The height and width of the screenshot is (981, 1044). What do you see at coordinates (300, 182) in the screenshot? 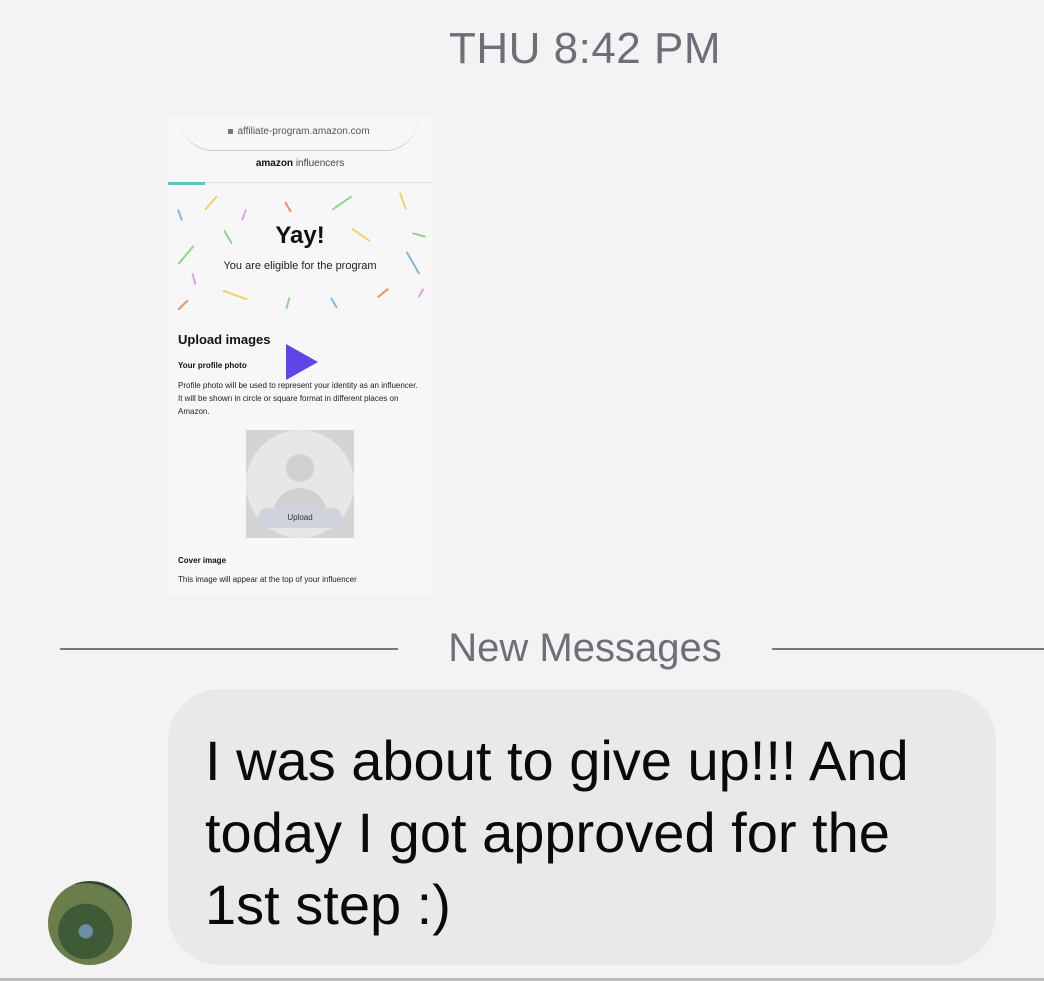
I see `header-divider` at bounding box center [300, 182].